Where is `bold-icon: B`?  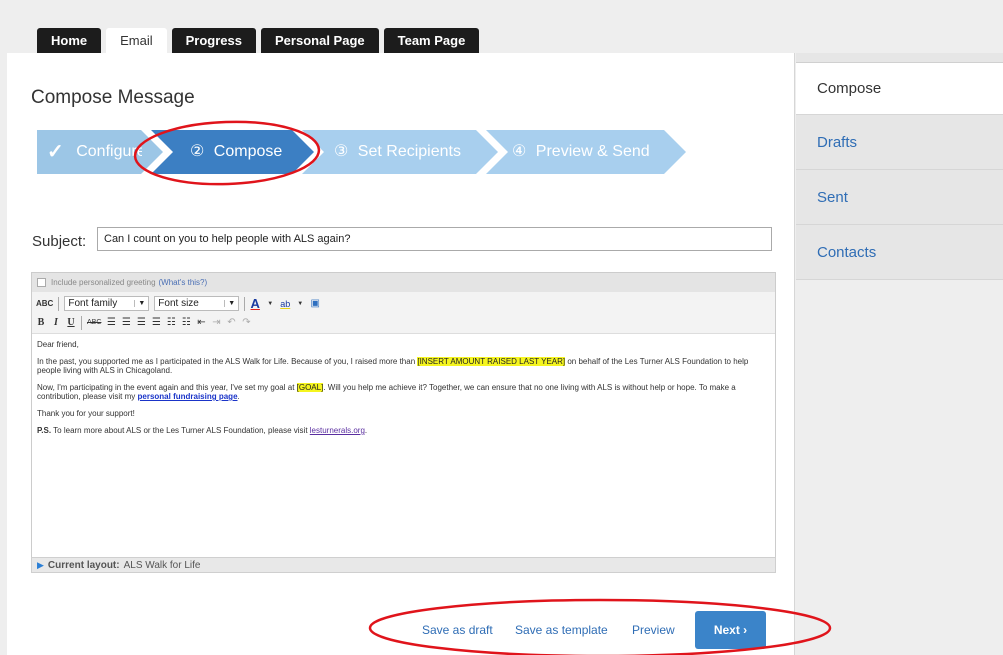 bold-icon: B is located at coordinates (41, 322).